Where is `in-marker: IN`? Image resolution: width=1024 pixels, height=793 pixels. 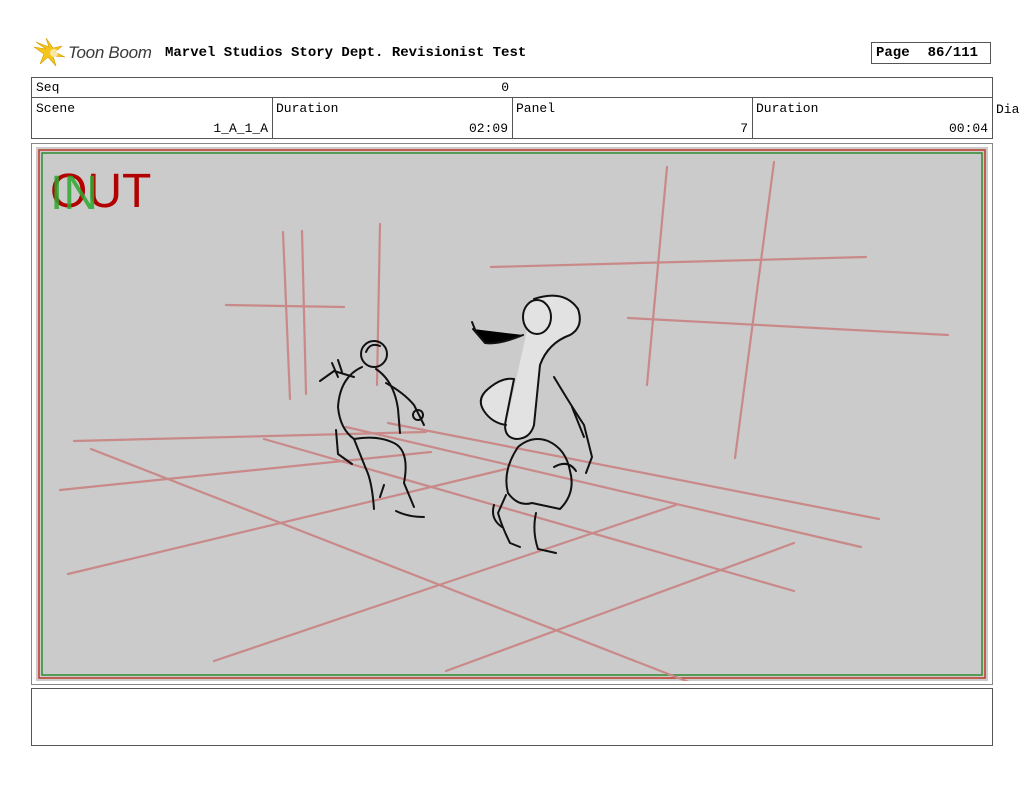
in-marker: IN is located at coordinates (74, 193).